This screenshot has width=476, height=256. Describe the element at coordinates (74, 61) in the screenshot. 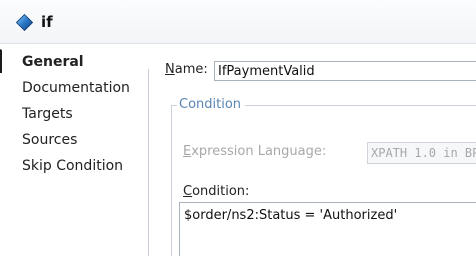

I see `nav-item-general: General` at that location.